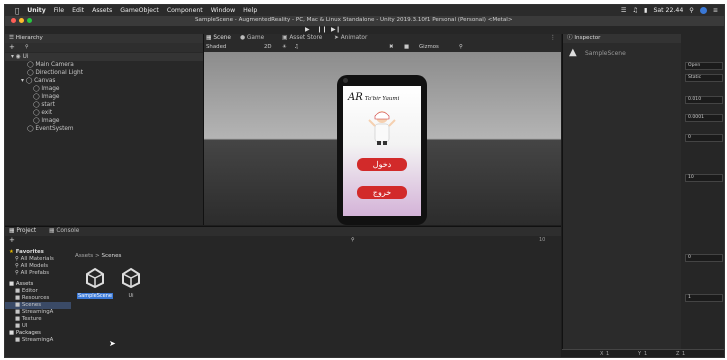 This screenshot has height=360, width=727. Describe the element at coordinates (104, 65) in the screenshot. I see `hierarchy-item: ◯ Main Camera` at that location.